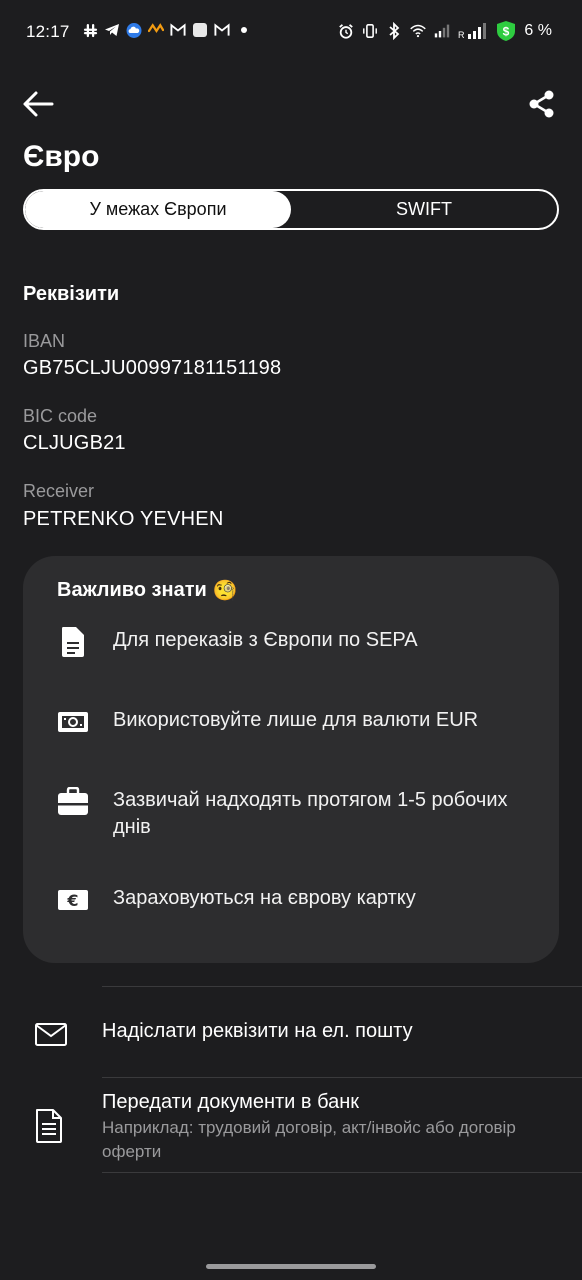 The height and width of the screenshot is (1280, 582). Describe the element at coordinates (257, 1031) in the screenshot. I see `send-requisites-email-title: Надіслати реквізити на ел. пошту` at that location.